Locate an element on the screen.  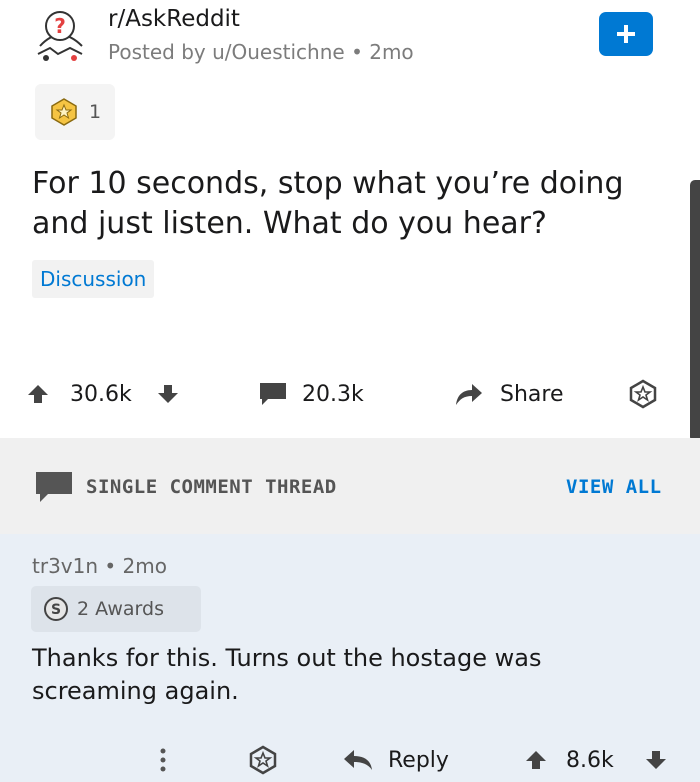
reply-arrow-icon is located at coordinates (358, 760).